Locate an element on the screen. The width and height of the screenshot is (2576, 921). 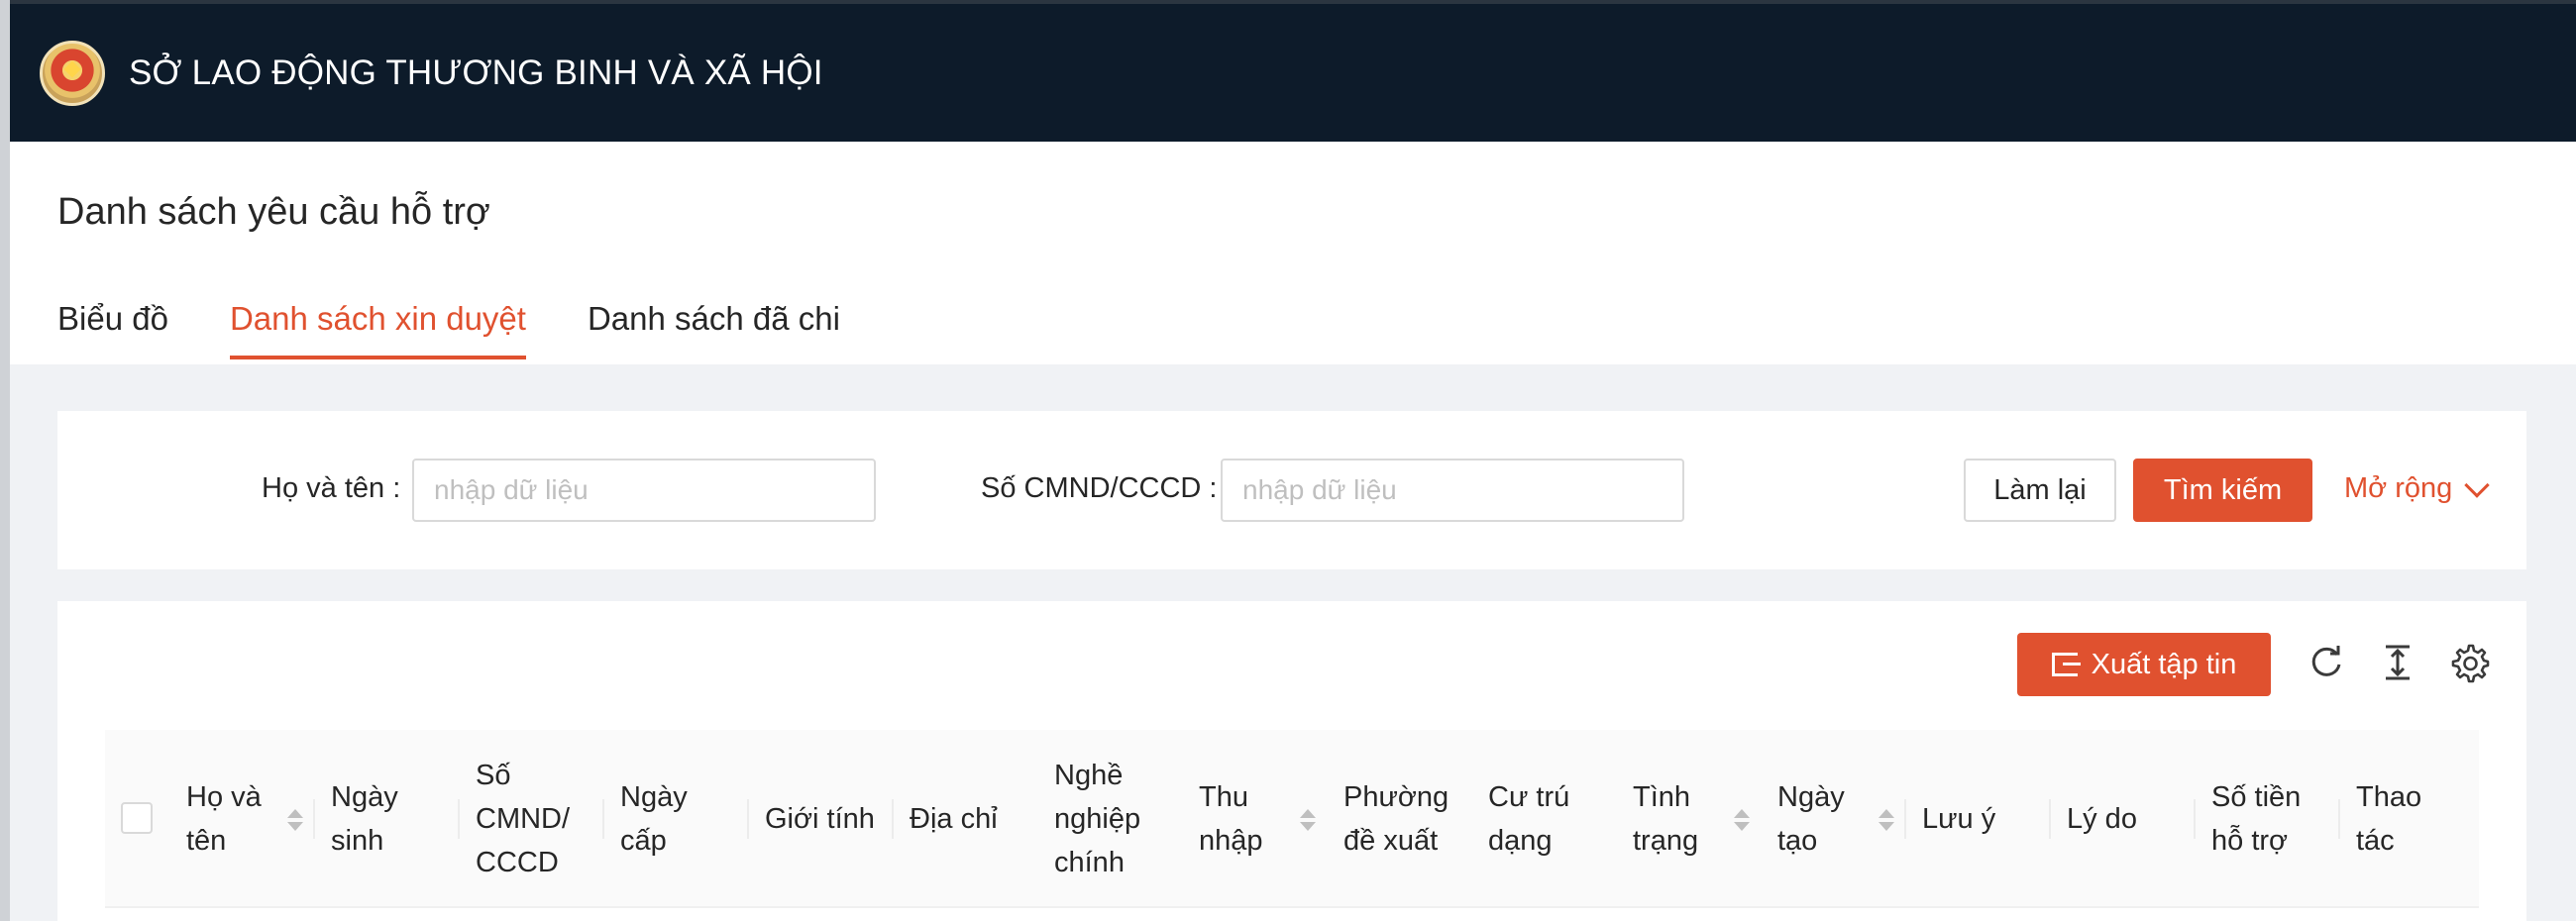
tab-danh-sach-xin-duyet: Danh sách xin duyệt is located at coordinates (377, 329).